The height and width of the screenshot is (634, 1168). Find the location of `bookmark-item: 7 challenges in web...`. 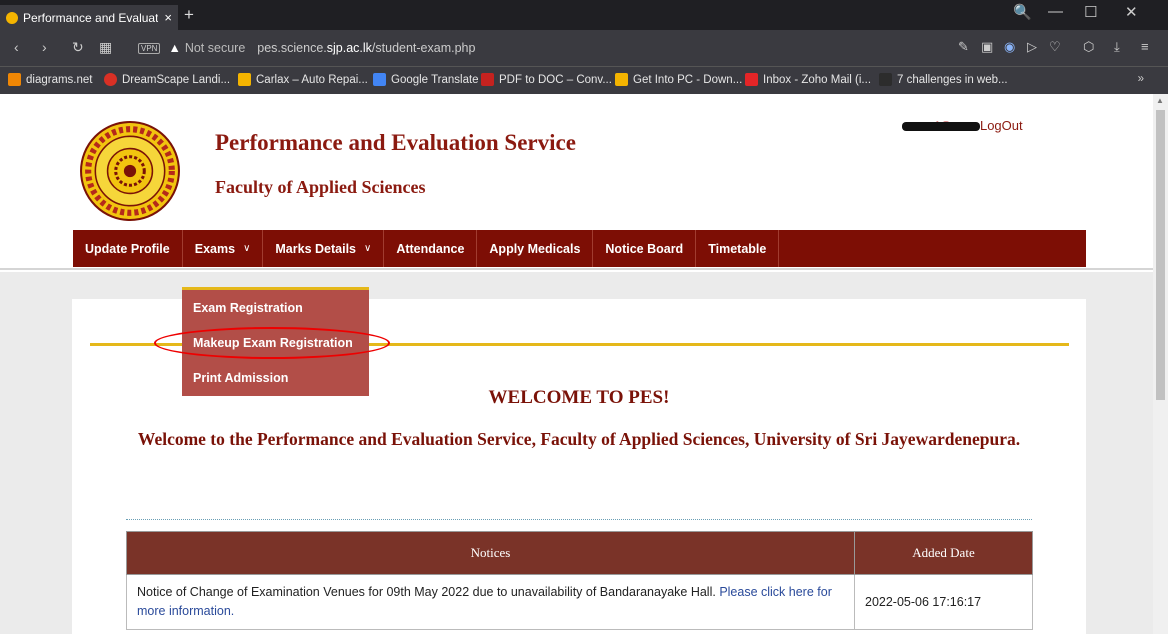

bookmark-item: 7 challenges in web... is located at coordinates (943, 79).